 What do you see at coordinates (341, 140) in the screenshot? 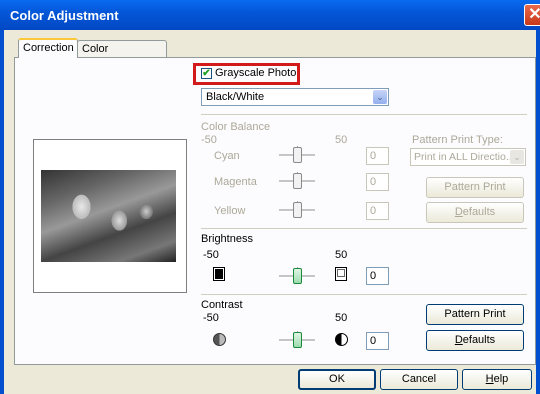
I see `color-balance-max-label: 50` at bounding box center [341, 140].